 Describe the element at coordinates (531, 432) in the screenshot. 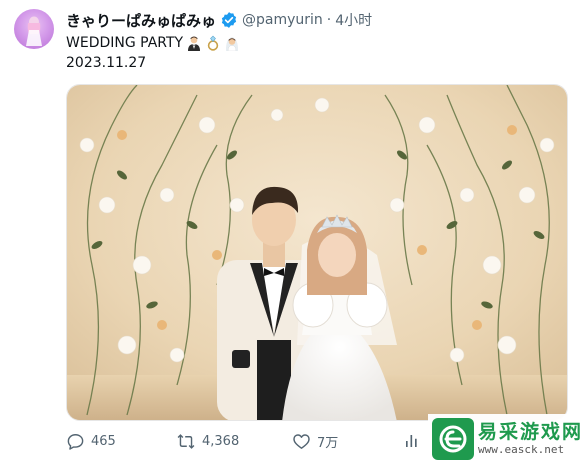

I see `watermark-site-name: 易采游戏网` at that location.